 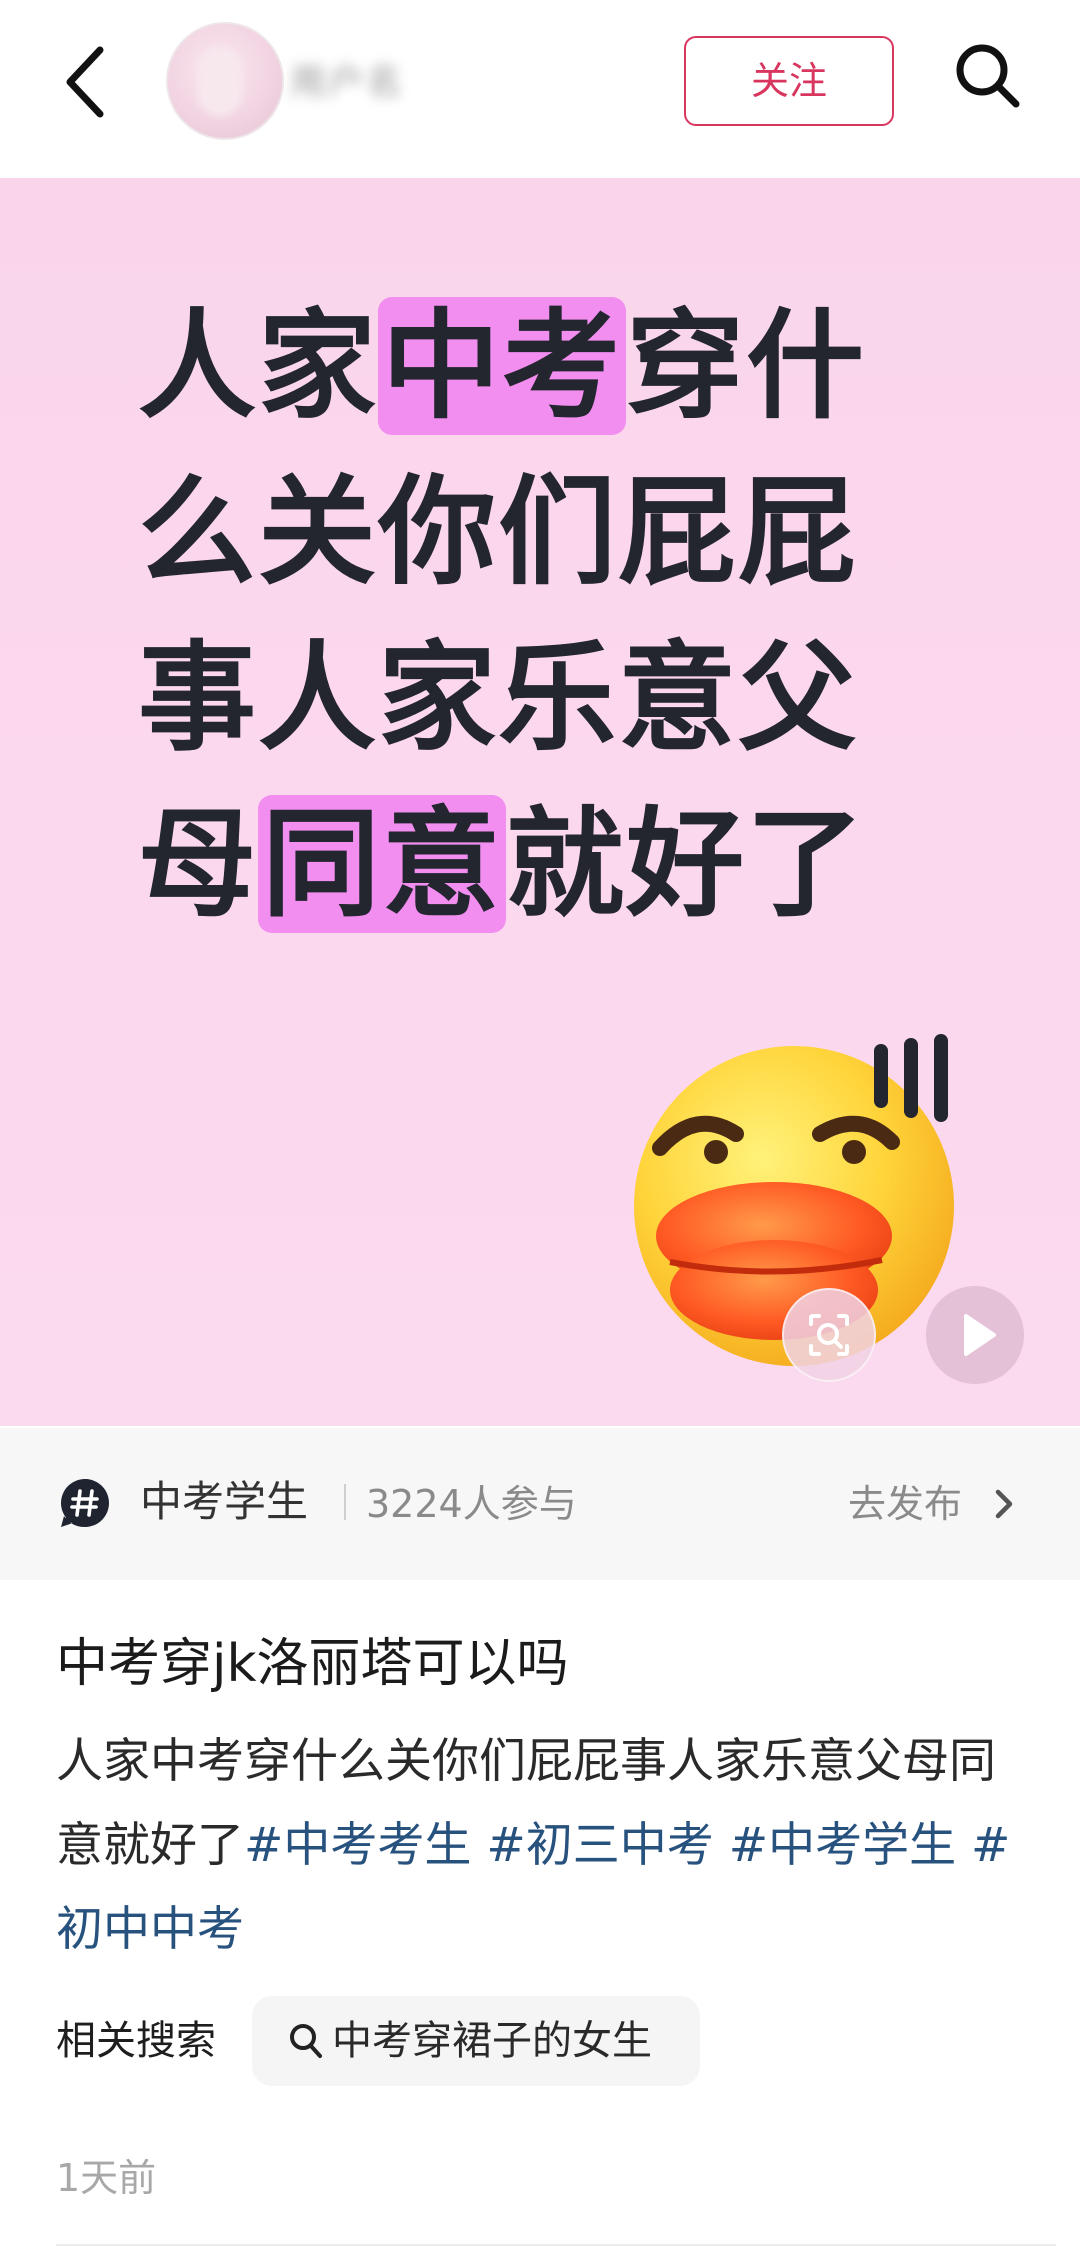 What do you see at coordinates (905, 1504) in the screenshot?
I see `go-post-link: 去发布` at bounding box center [905, 1504].